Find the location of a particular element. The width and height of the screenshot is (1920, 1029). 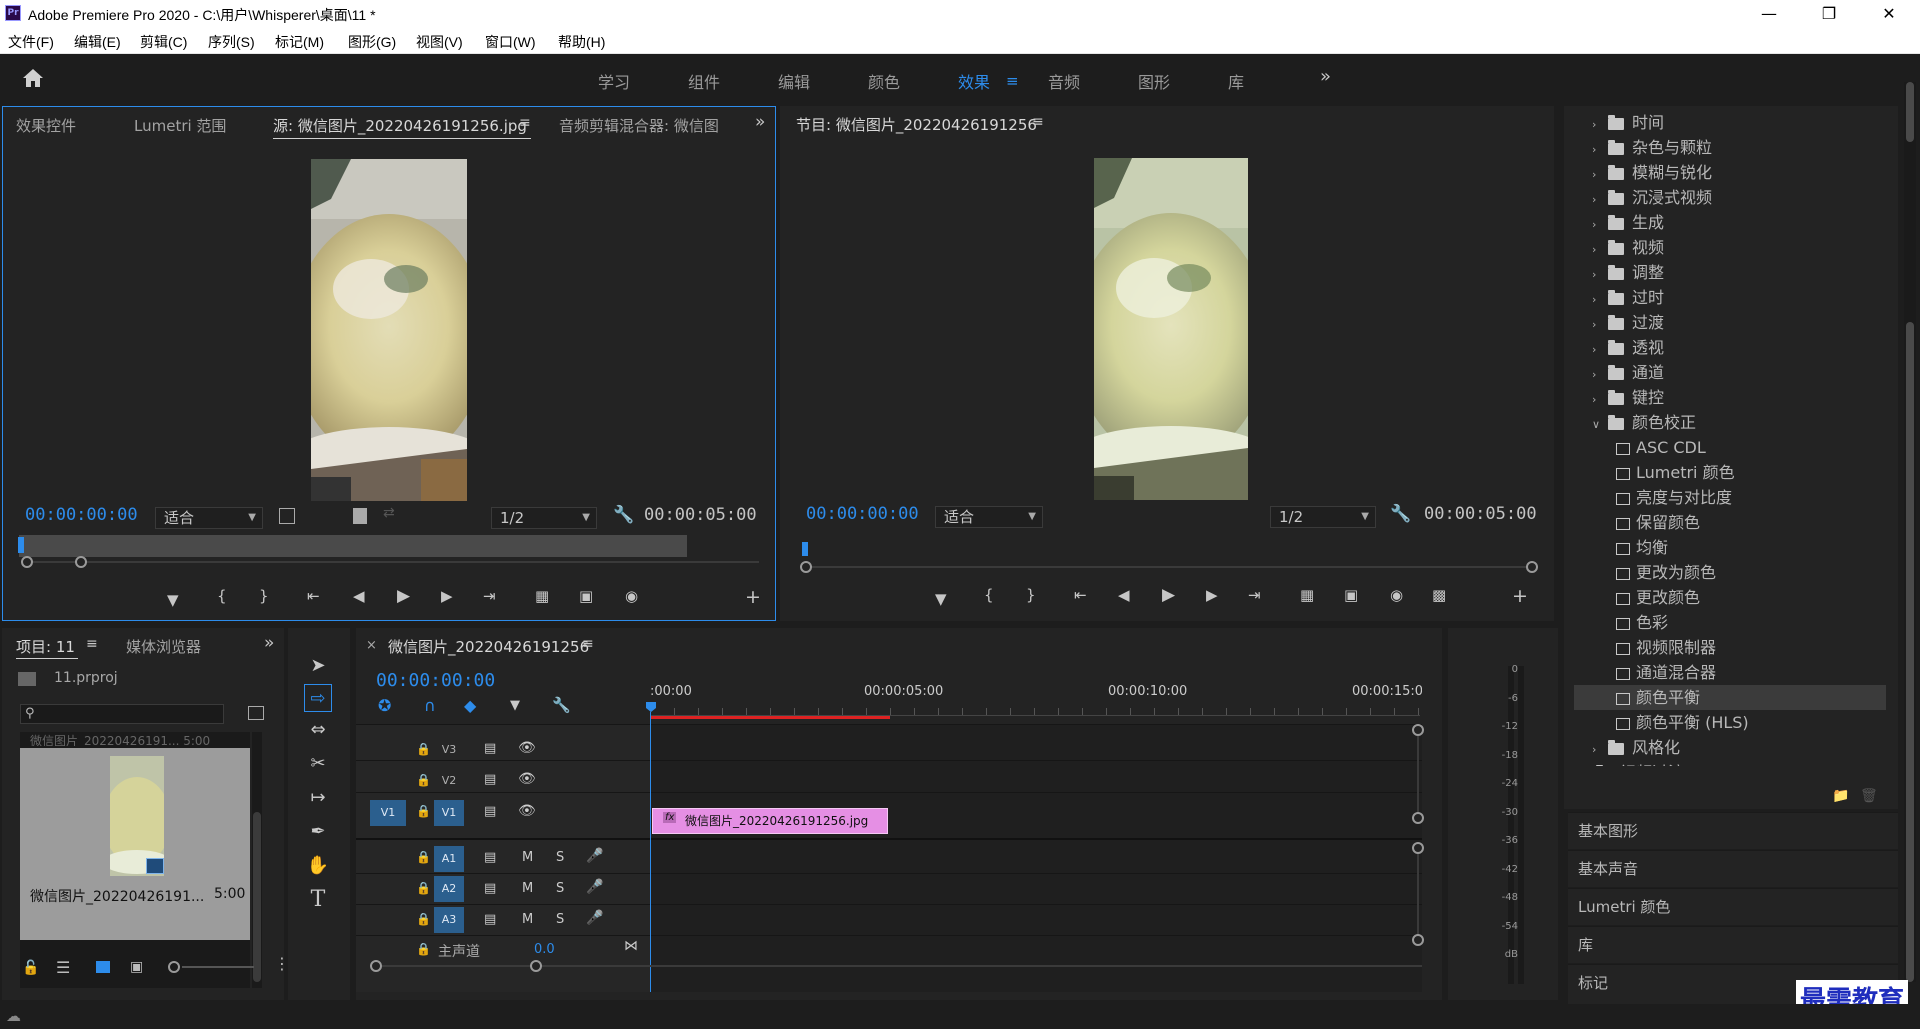

project-panel-menu-icon: ≡ is located at coordinates (92, 644).